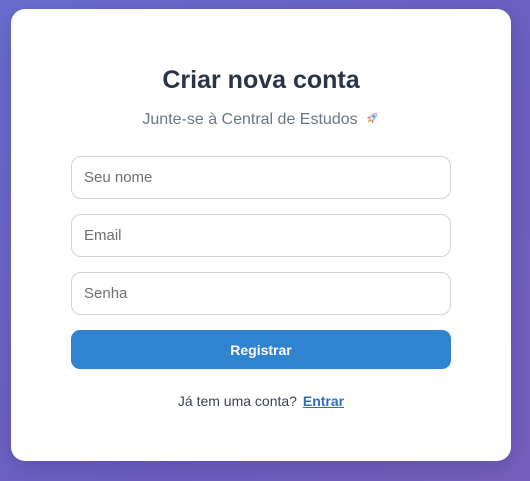 The height and width of the screenshot is (481, 530). I want to click on login-link: Entrar, so click(323, 401).